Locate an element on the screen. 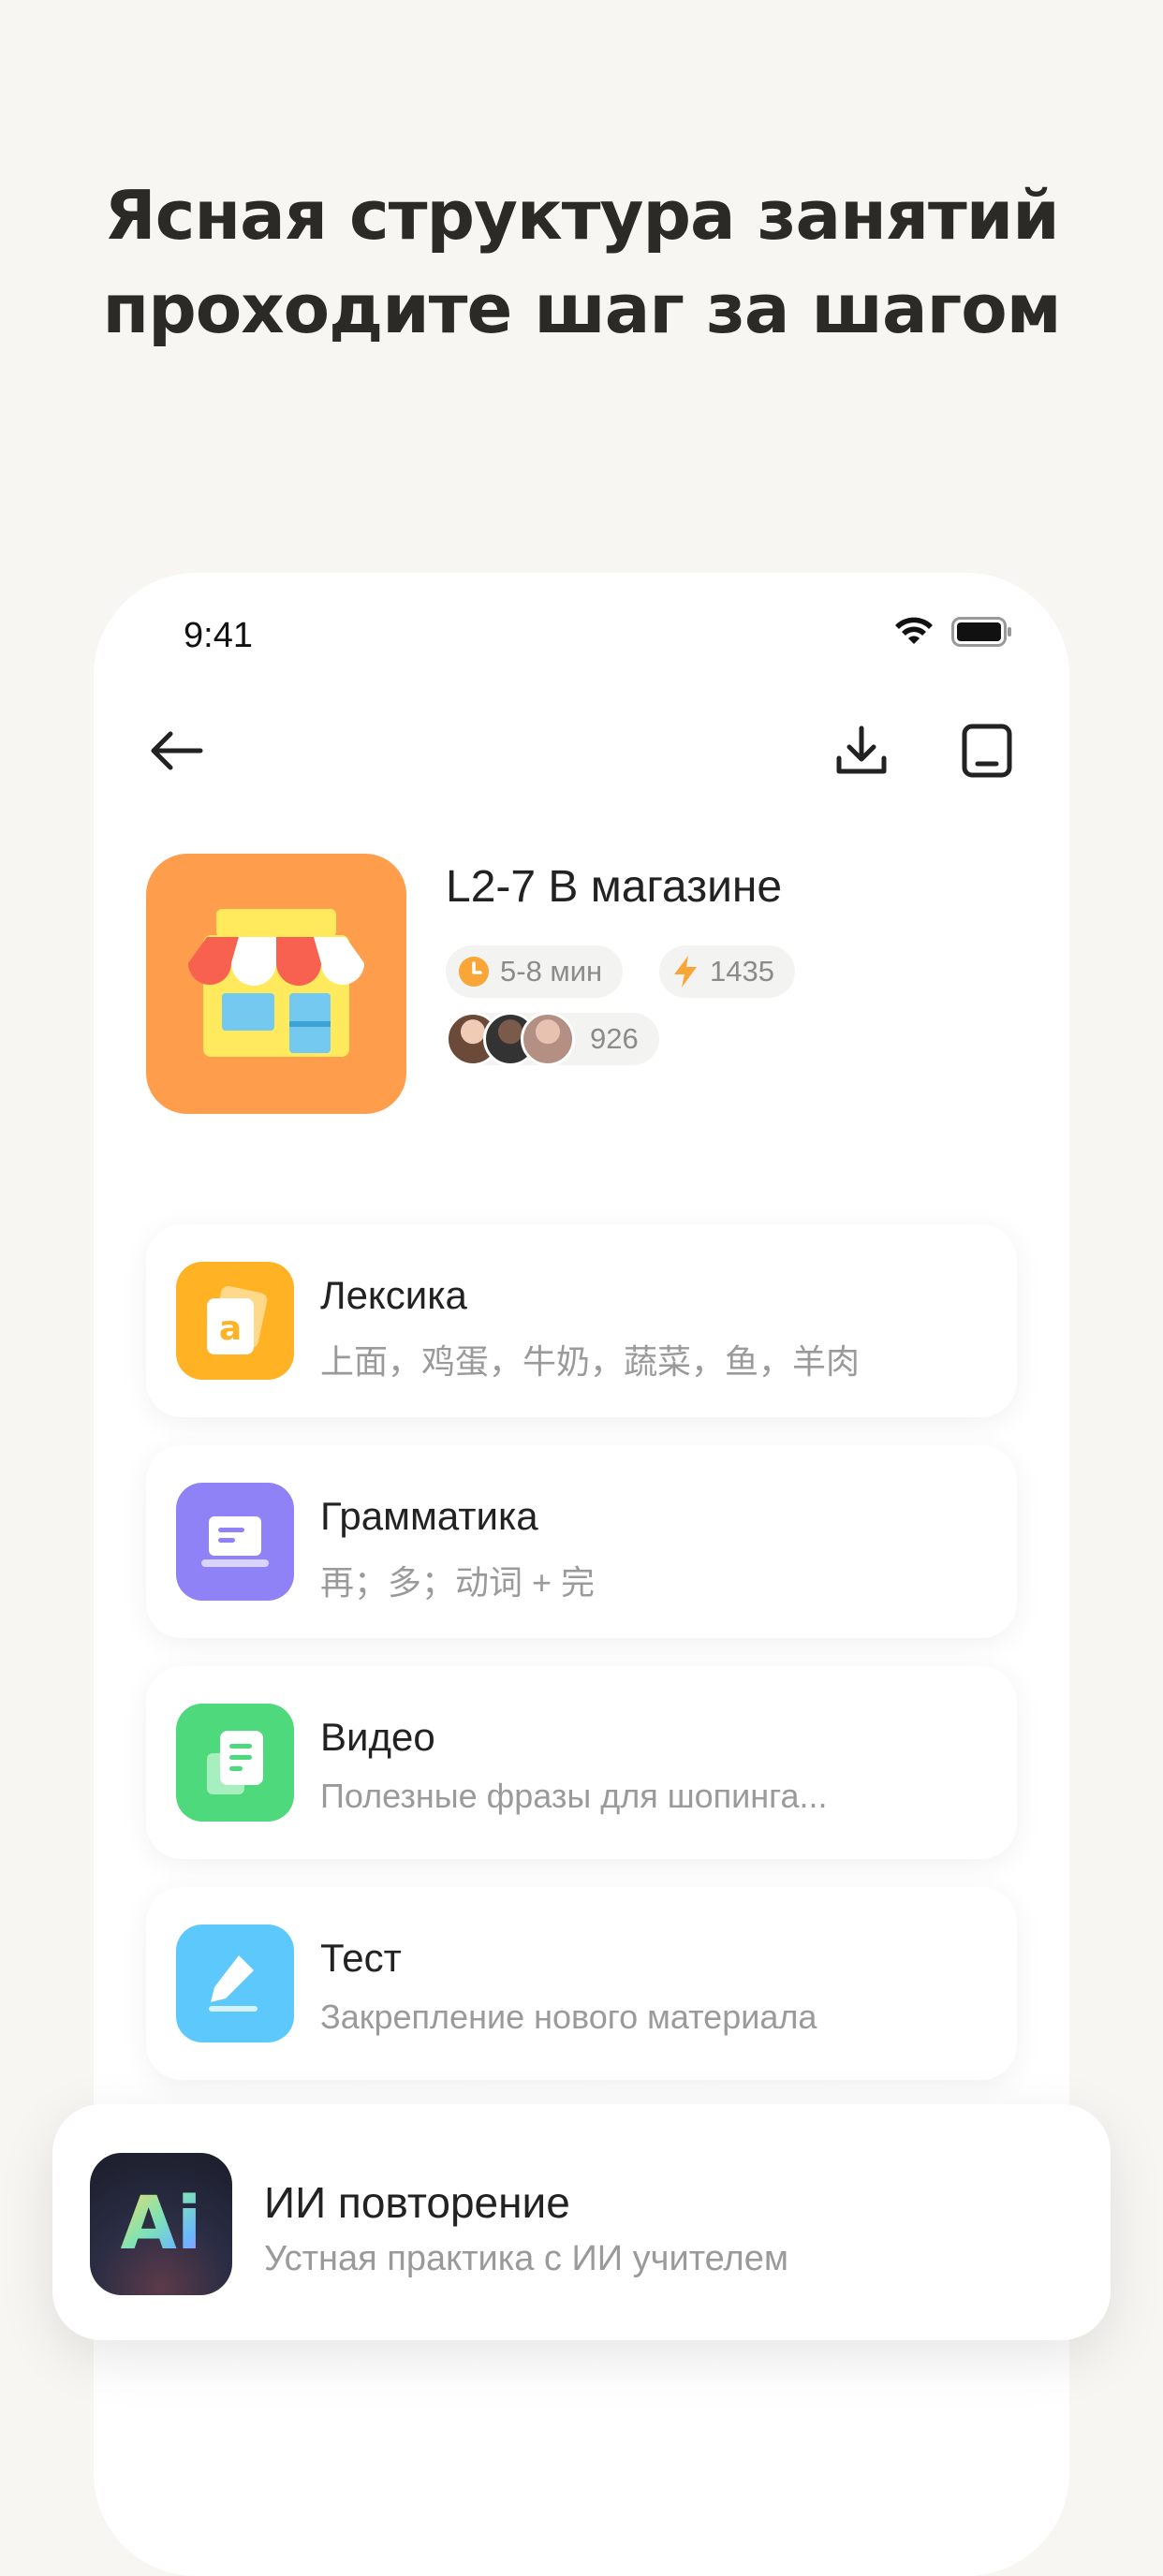  avatar is located at coordinates (548, 1039).